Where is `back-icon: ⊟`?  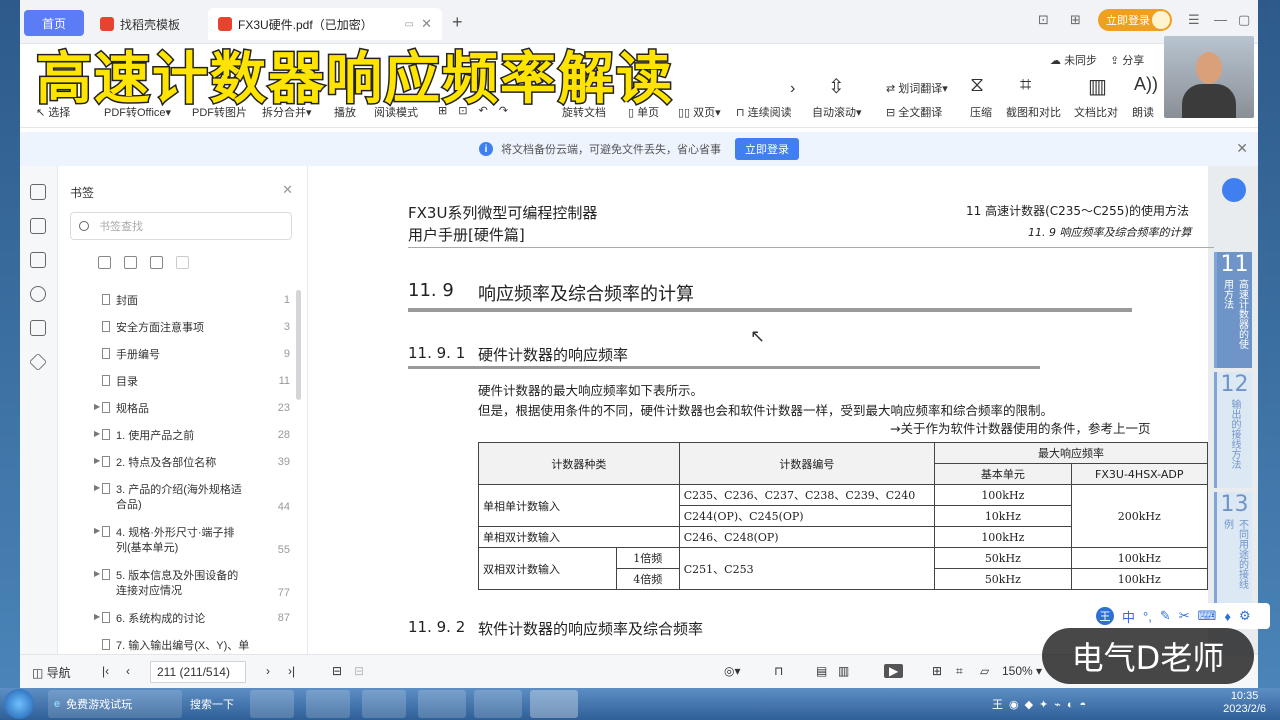 back-icon: ⊟ is located at coordinates (337, 671).